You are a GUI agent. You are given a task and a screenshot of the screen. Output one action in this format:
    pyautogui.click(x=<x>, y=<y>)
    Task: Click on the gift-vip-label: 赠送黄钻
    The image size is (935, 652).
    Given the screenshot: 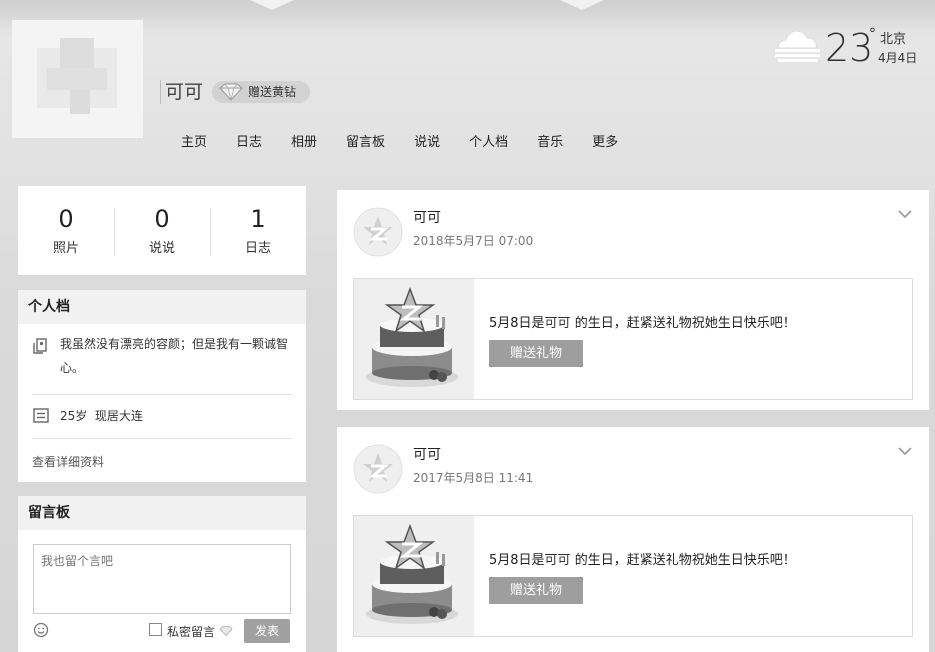 What is the action you would take?
    pyautogui.click(x=272, y=92)
    